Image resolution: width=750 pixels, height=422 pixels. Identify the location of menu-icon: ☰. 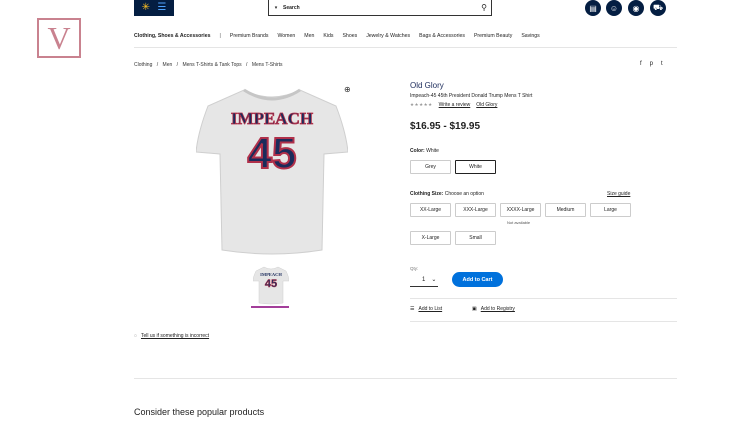
(161, 8).